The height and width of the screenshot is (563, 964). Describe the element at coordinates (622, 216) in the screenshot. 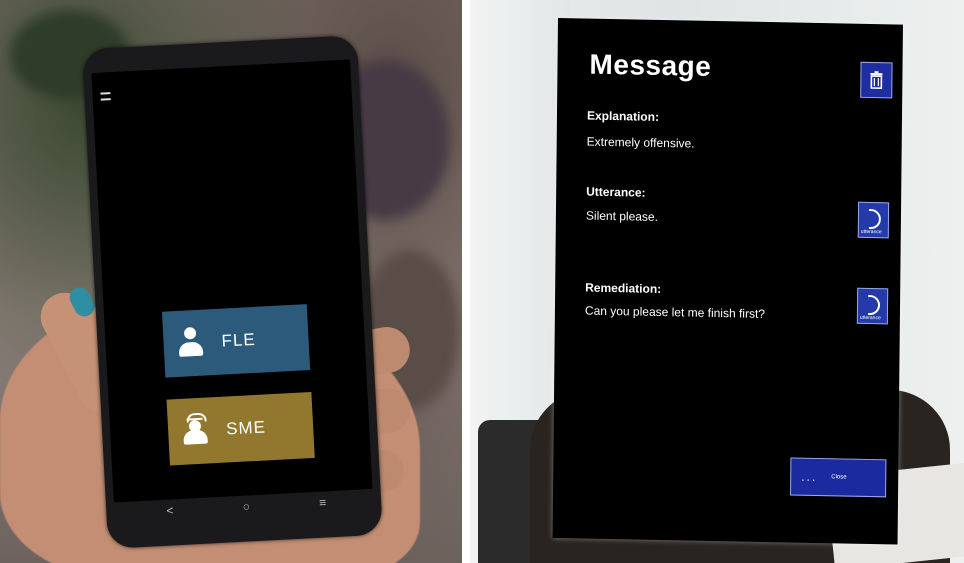

I see `utterance-text: Silent please.` at that location.